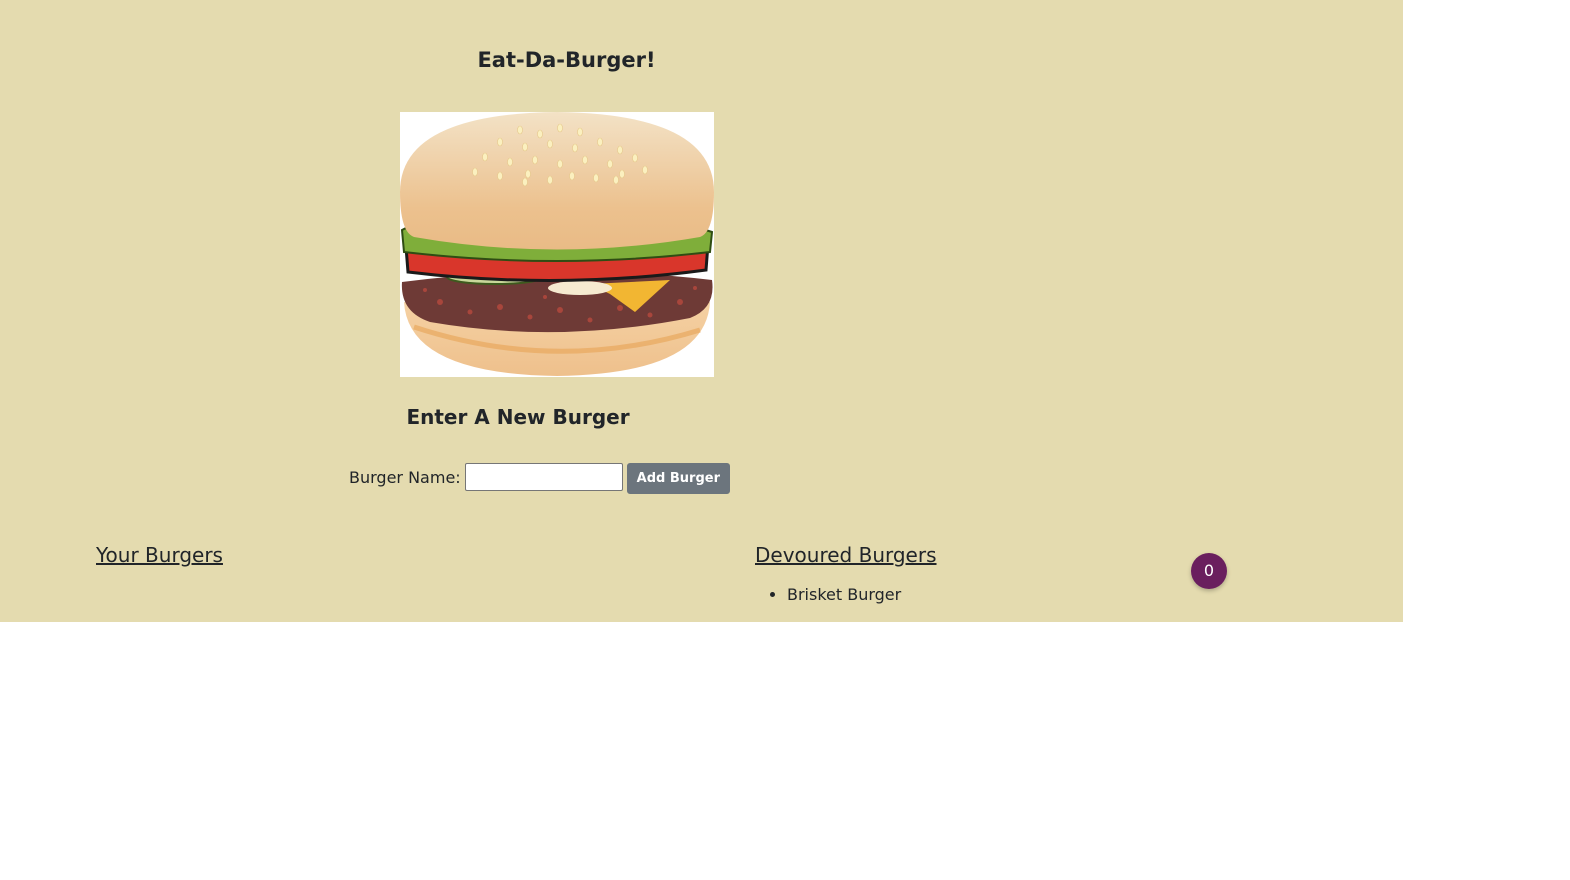  What do you see at coordinates (846, 555) in the screenshot?
I see `devoured-burgers-heading: Devoured Burgers` at bounding box center [846, 555].